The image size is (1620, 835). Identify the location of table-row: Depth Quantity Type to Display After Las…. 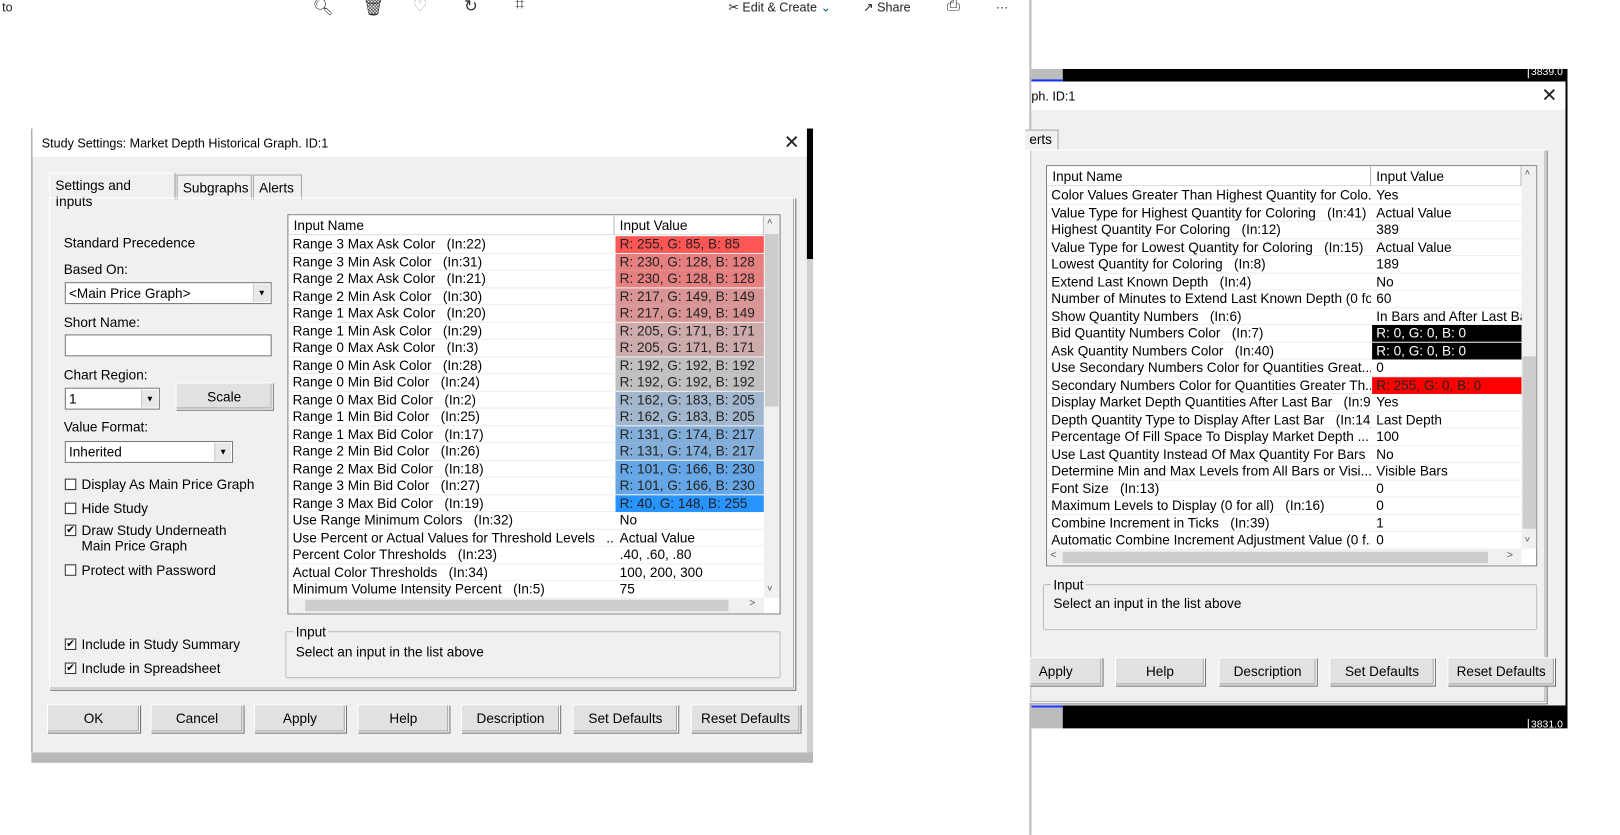
(1284, 420).